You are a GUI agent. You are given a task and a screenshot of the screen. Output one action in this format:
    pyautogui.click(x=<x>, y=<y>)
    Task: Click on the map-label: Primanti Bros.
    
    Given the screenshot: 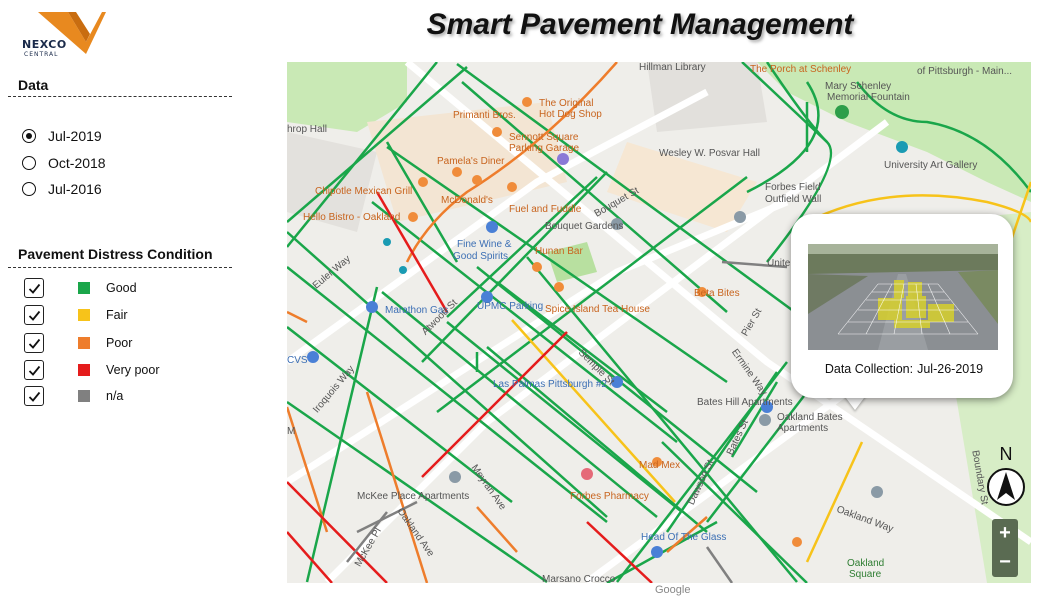 What is the action you would take?
    pyautogui.click(x=484, y=115)
    